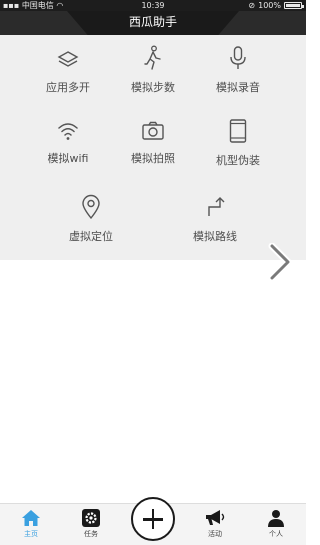 The image size is (320, 545). What do you see at coordinates (68, 131) in the screenshot?
I see `wifi-icon` at bounding box center [68, 131].